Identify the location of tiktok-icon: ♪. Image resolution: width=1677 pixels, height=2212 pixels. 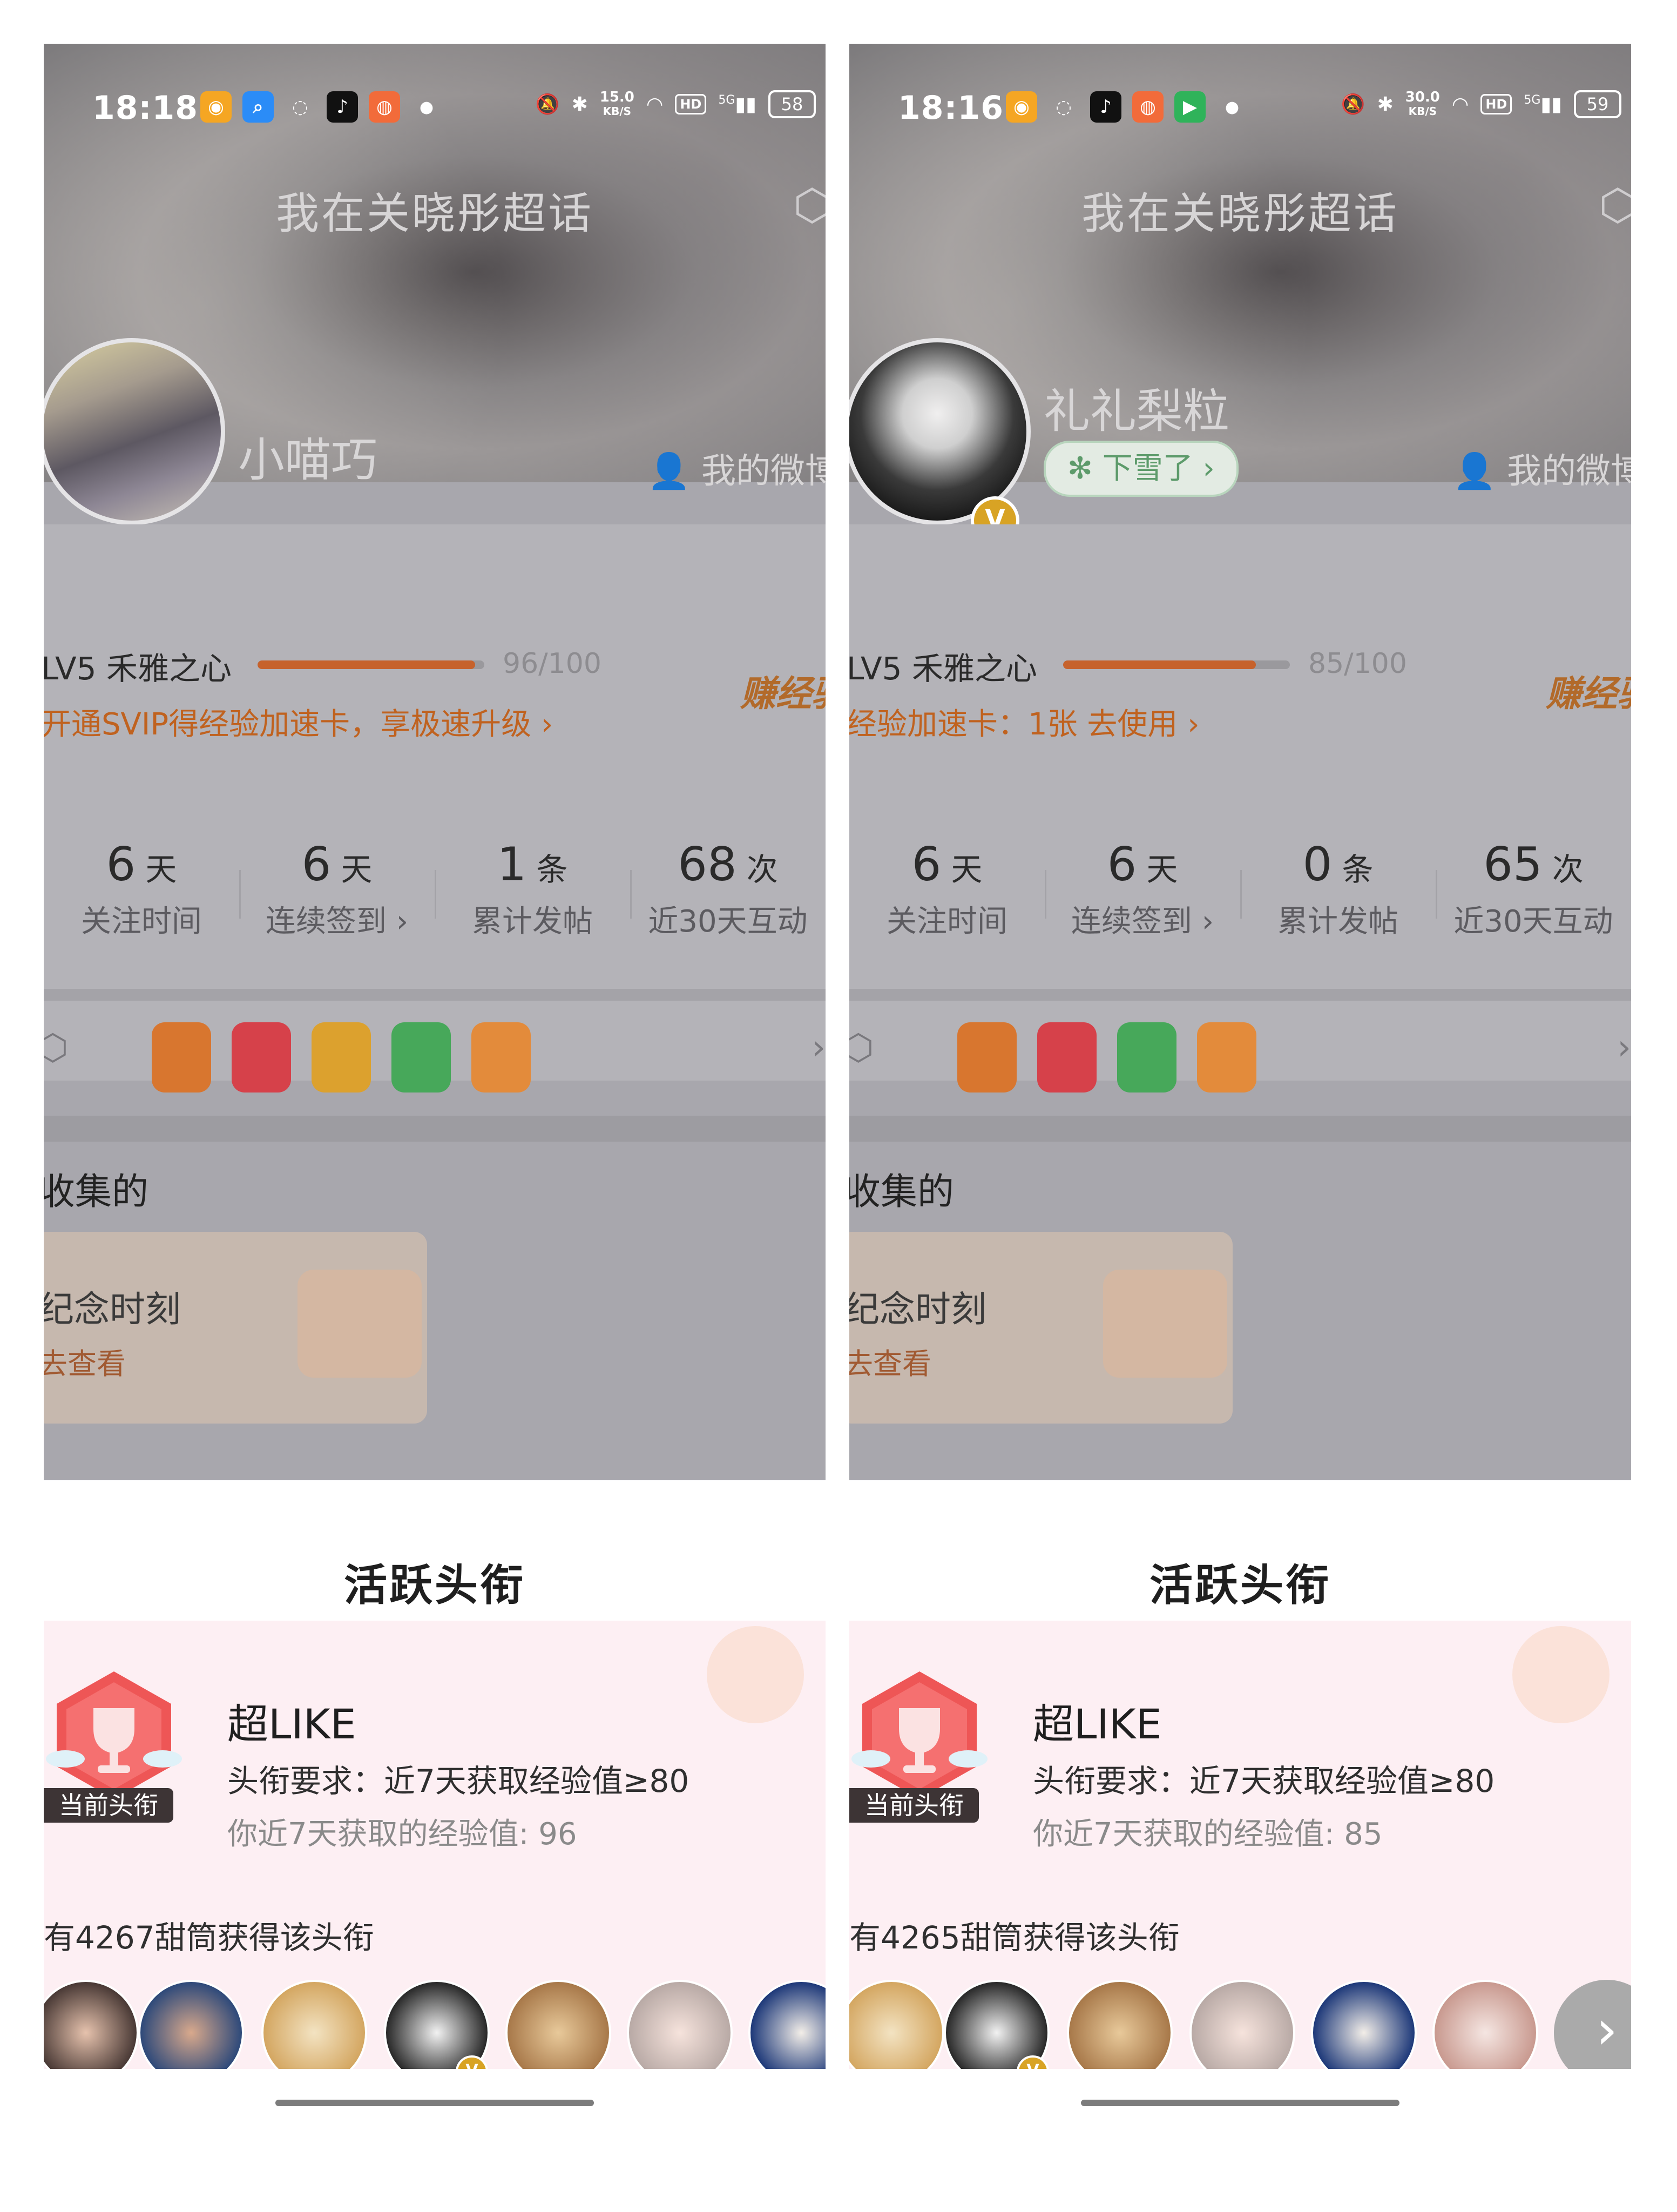
(342, 107).